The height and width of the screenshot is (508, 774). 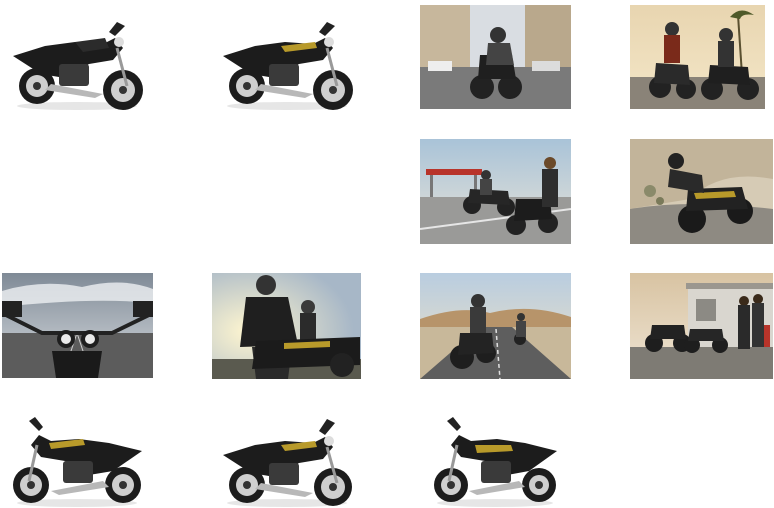 I want to click on studio-bike-black-gold-image, so click(x=288, y=66).